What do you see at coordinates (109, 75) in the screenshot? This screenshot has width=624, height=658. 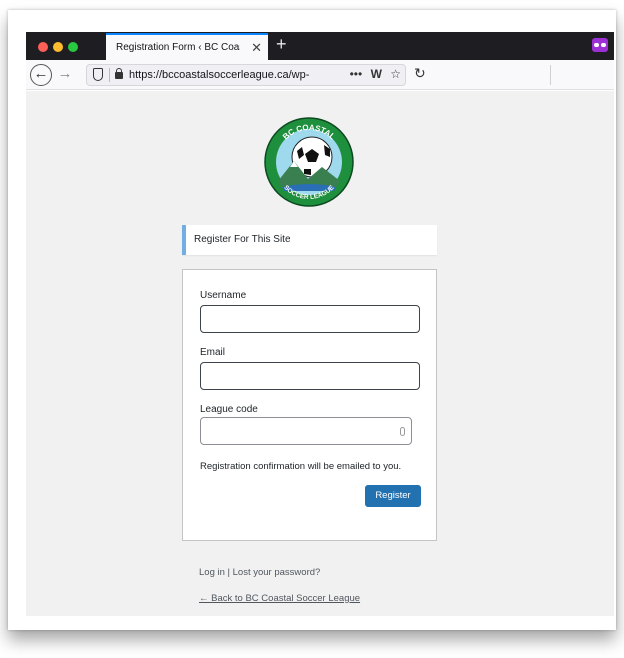 I see `url-separator` at bounding box center [109, 75].